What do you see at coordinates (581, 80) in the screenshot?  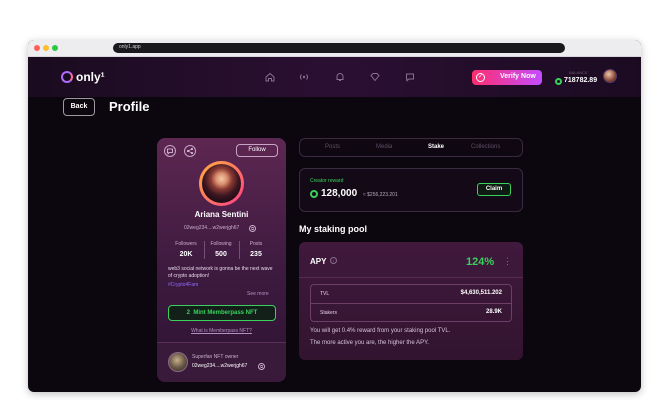 I see `balance-amount: 718782.89` at bounding box center [581, 80].